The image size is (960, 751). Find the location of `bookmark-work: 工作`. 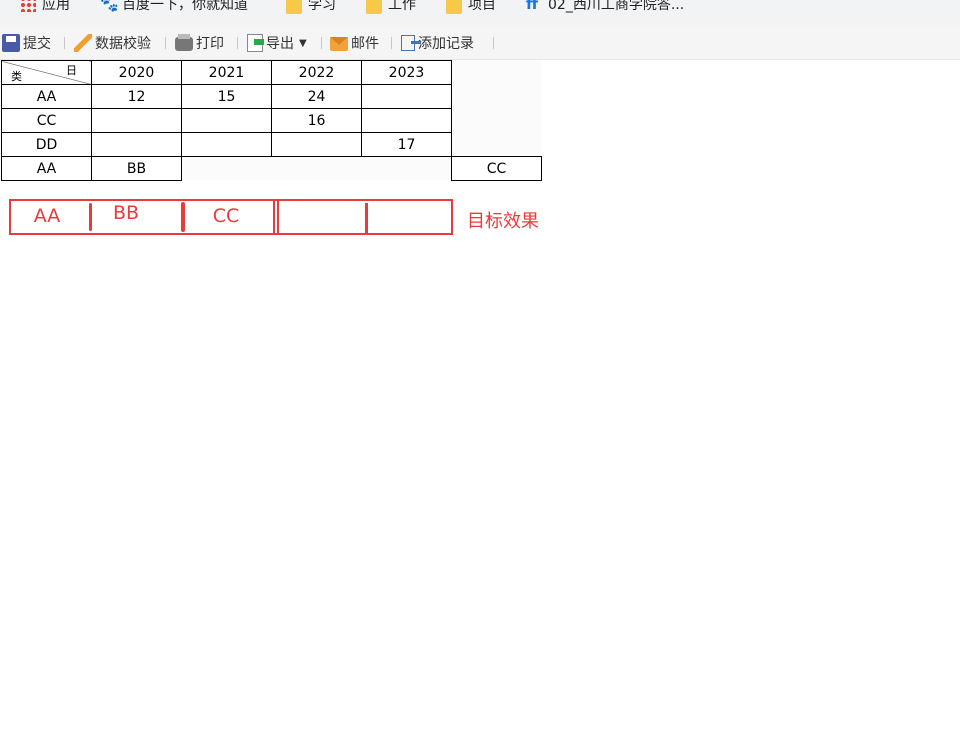

bookmark-work: 工作 is located at coordinates (391, 7).